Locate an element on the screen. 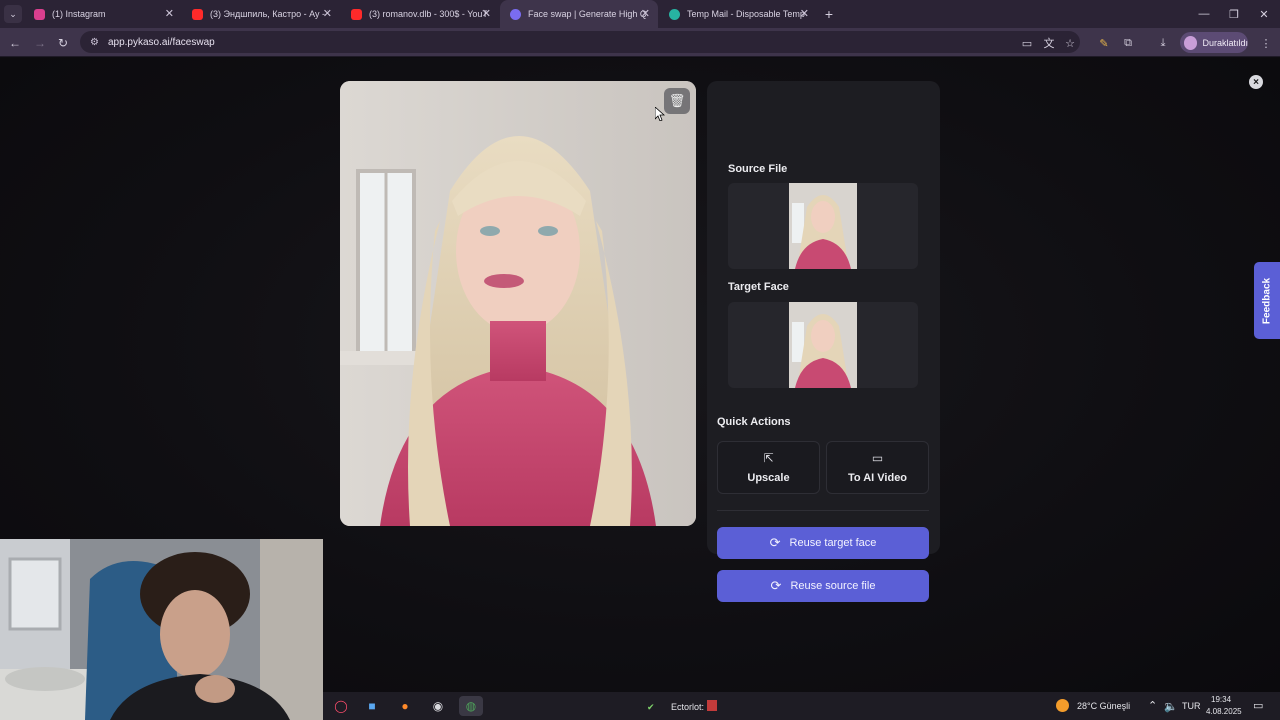  video-icon: ▭ is located at coordinates (877, 458).